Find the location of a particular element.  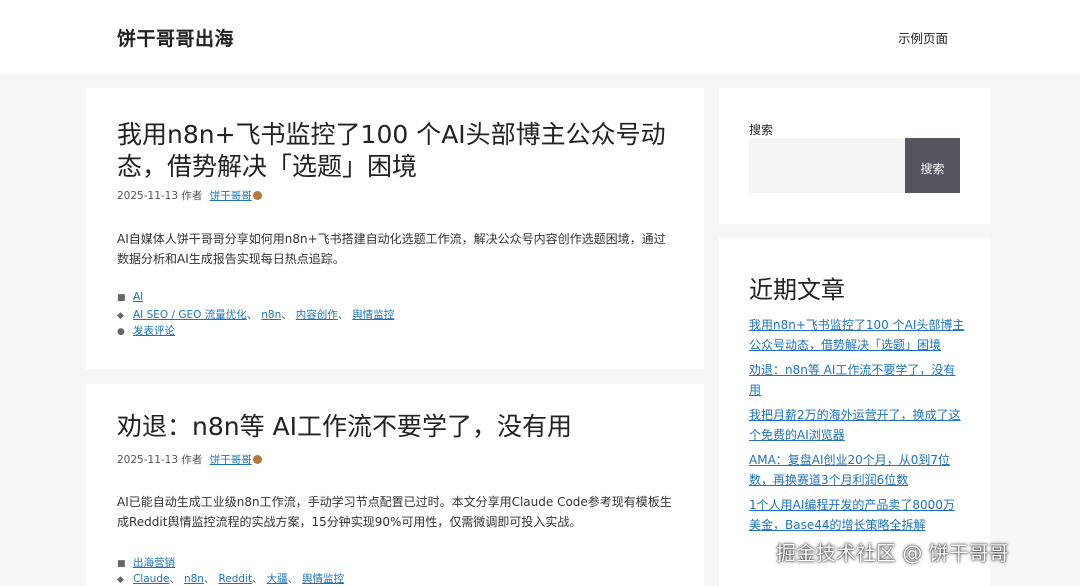

list-item: 1个人用AI编程开发的产品卖了8000万美金，Base44的增长策略全拆解 is located at coordinates (857, 515).